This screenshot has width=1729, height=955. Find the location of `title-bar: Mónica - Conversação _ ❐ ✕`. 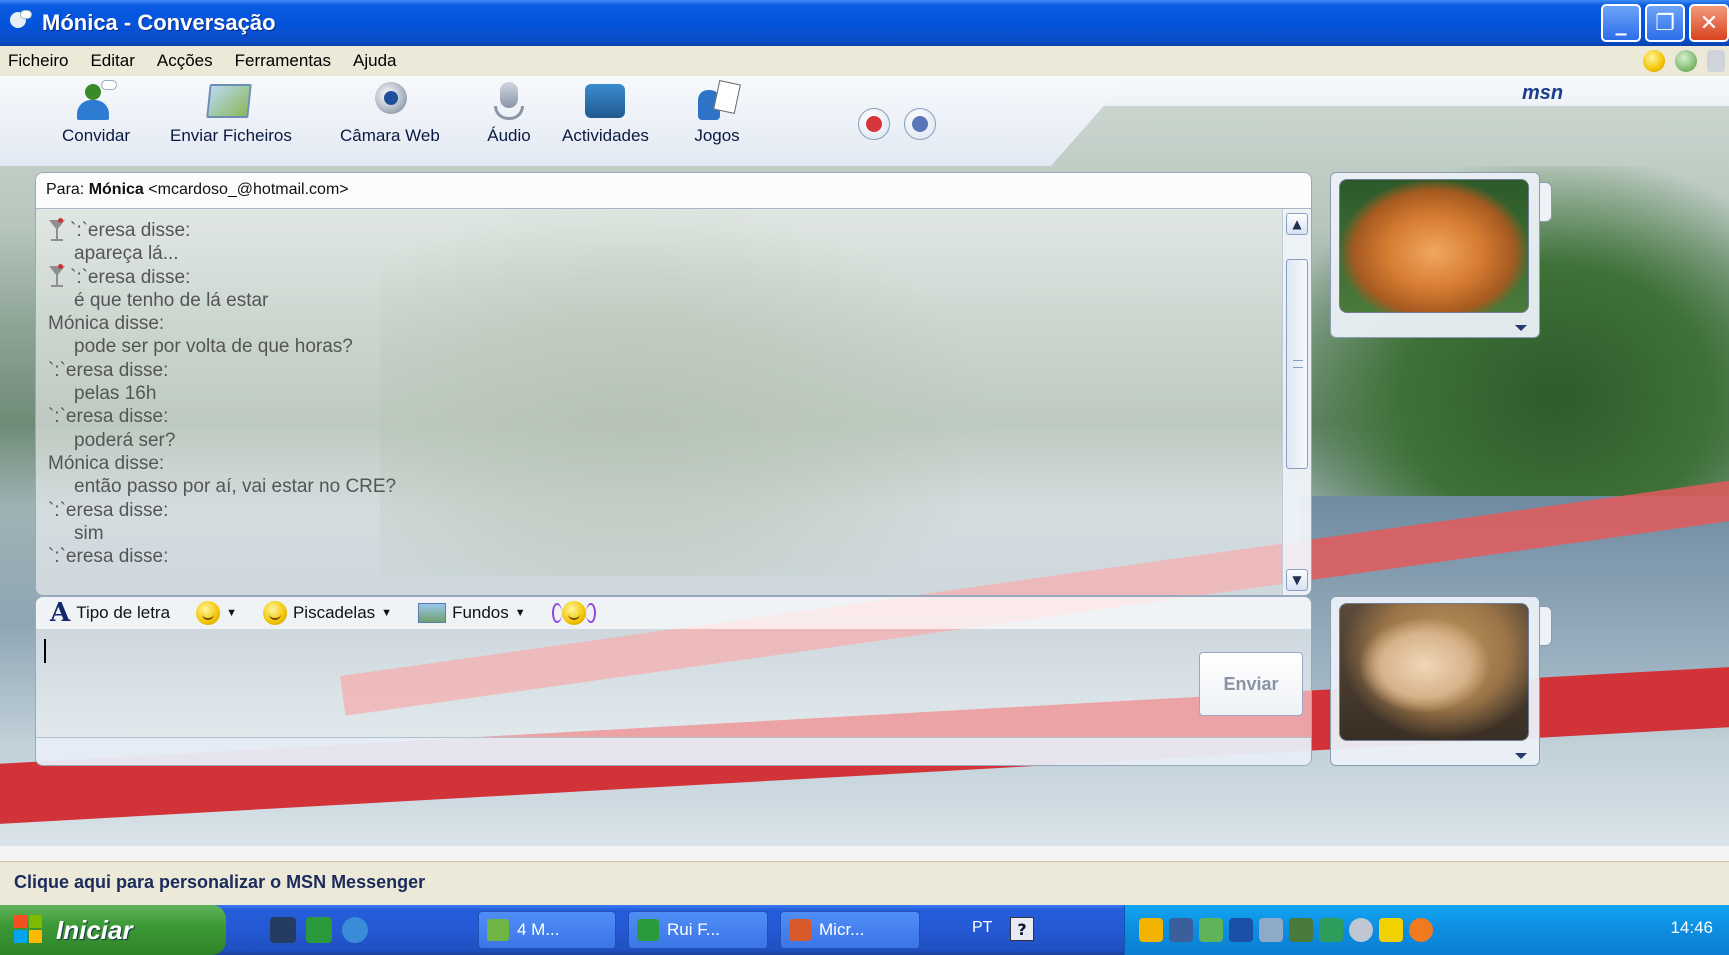

title-bar: Mónica - Conversação _ ❐ ✕ is located at coordinates (864, 23).